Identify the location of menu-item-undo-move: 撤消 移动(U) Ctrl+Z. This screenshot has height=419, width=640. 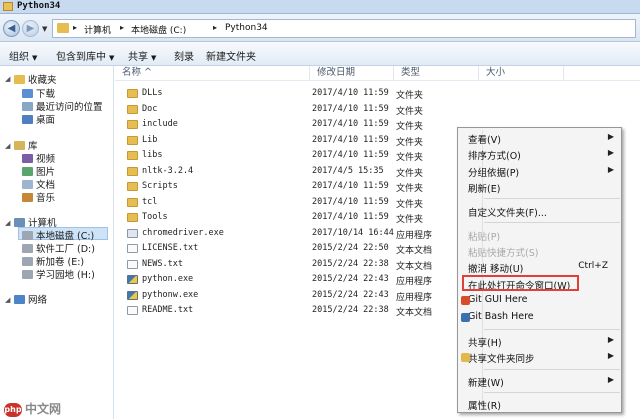
(543, 268).